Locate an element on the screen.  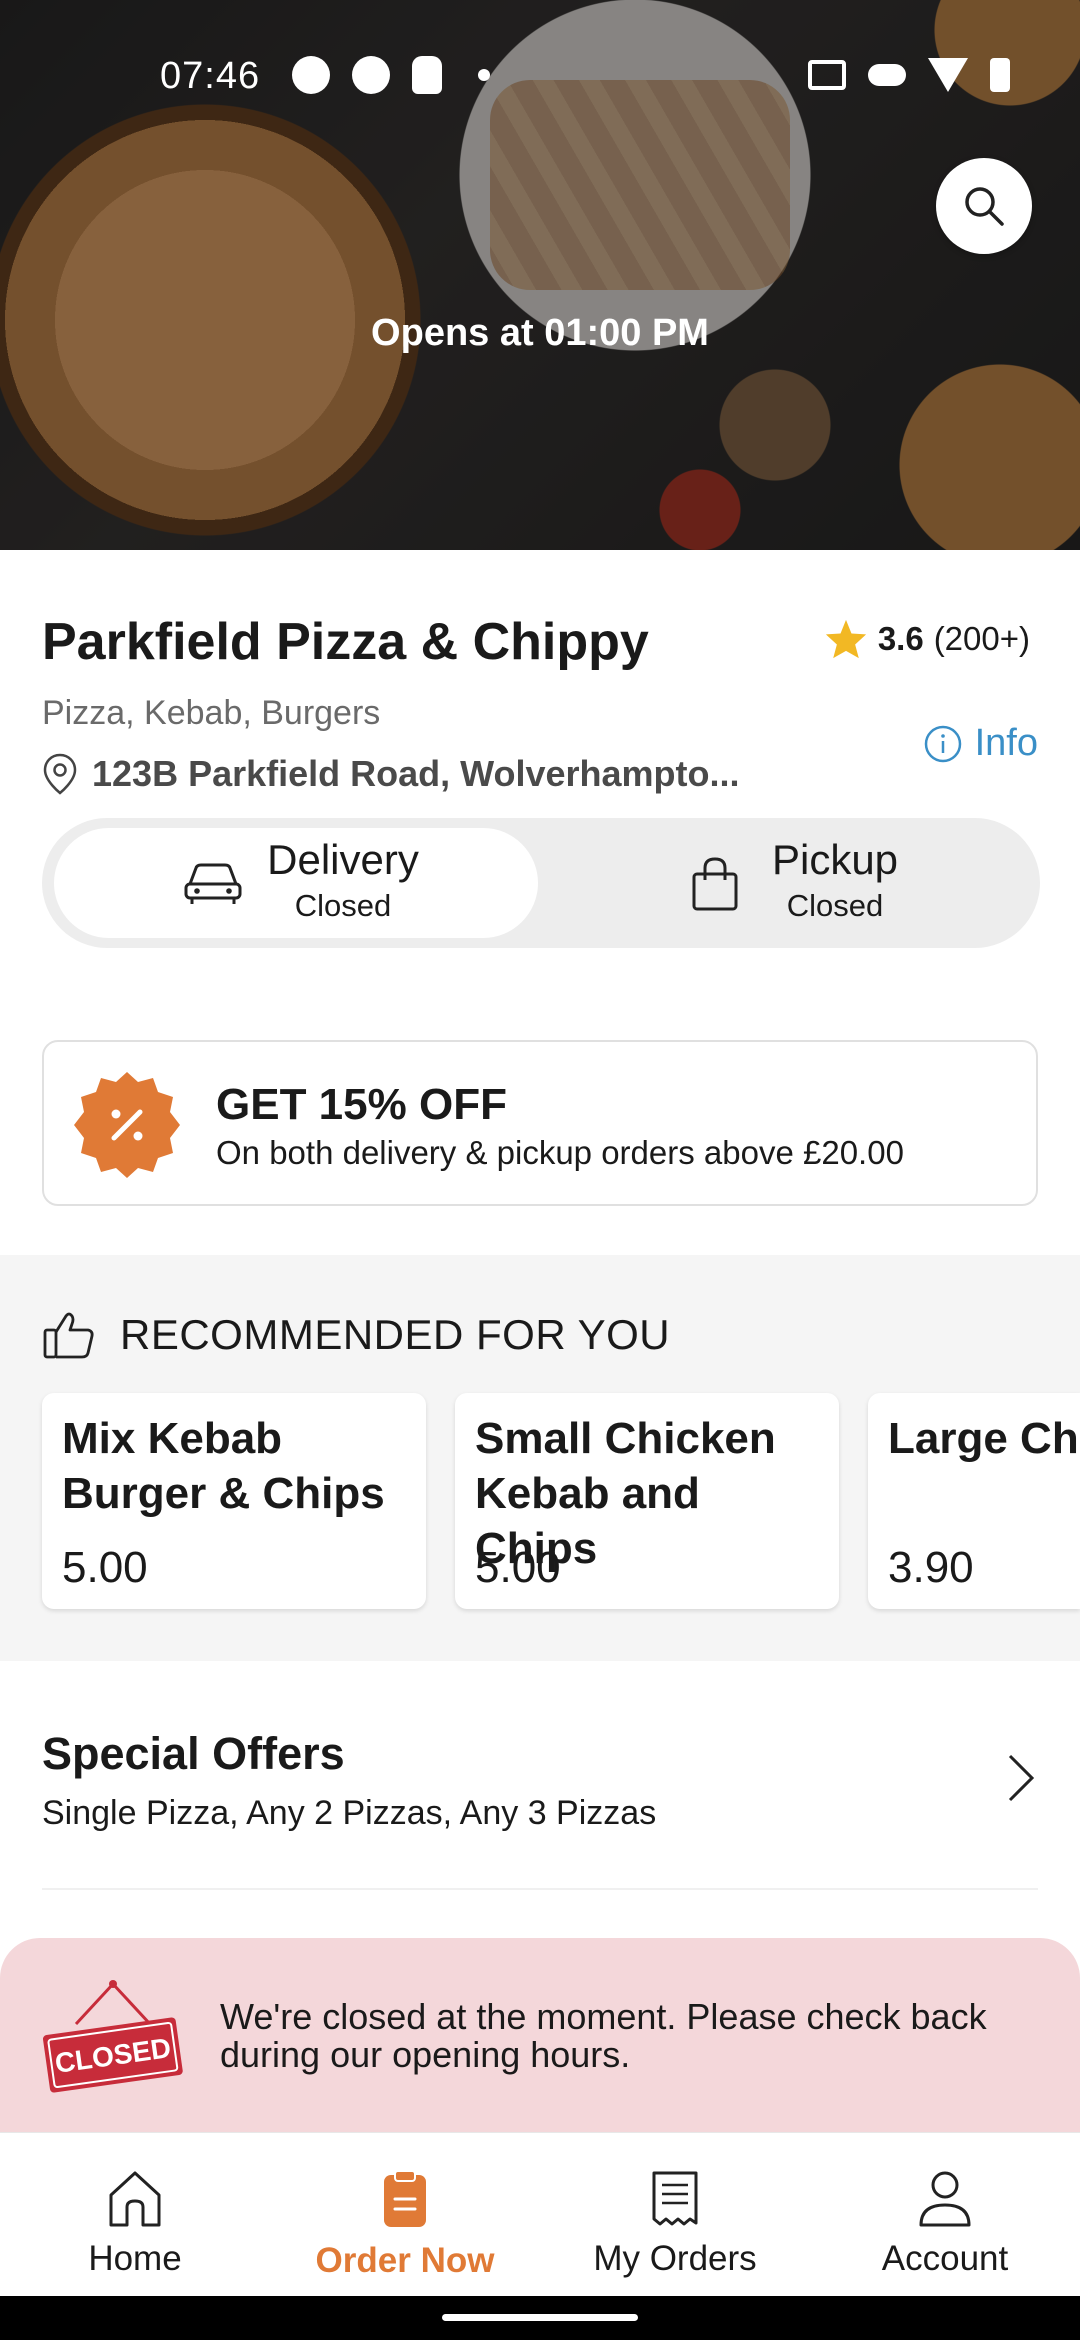
rating-value: 3.6 is located at coordinates (900, 638).